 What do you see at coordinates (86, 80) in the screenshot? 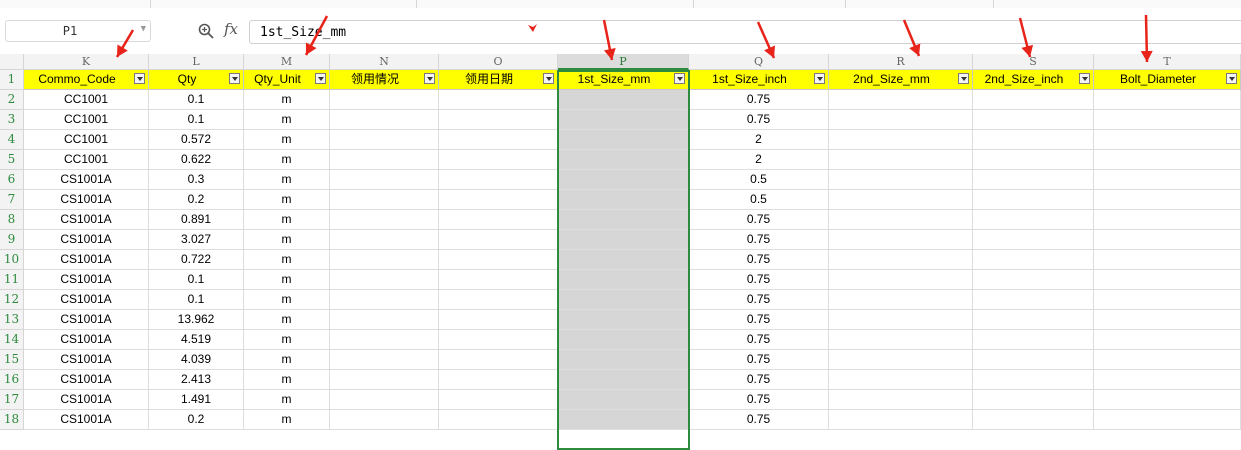
I see `header-cell-k: Commo_Code` at bounding box center [86, 80].